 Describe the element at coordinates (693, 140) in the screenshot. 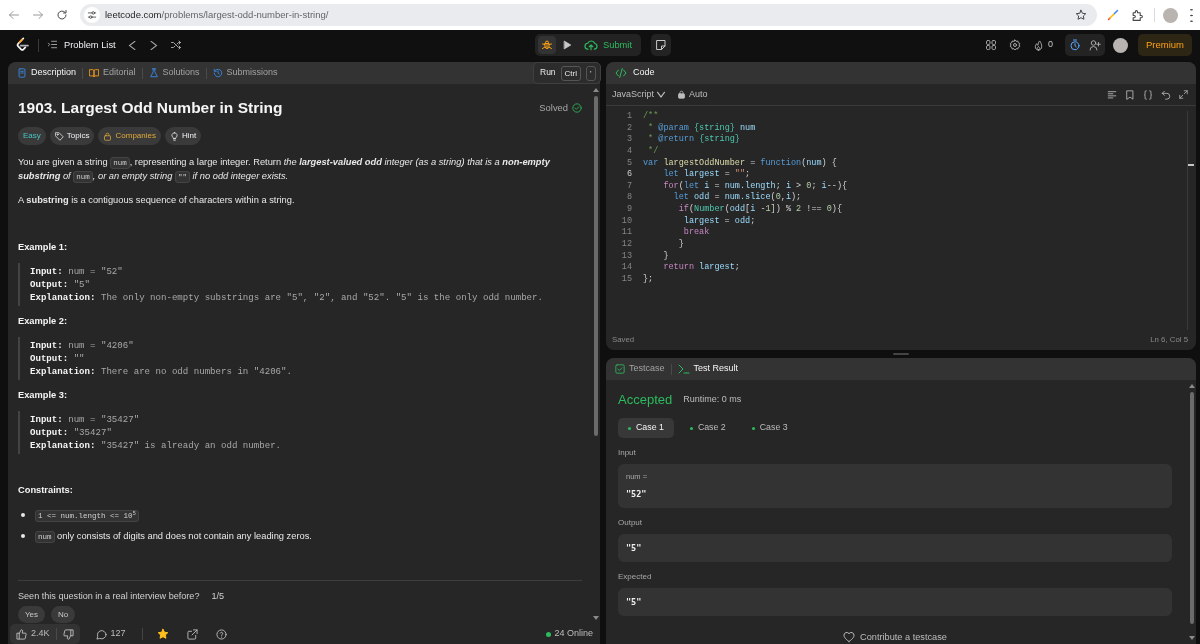

I see `code-line: * @return {string}` at that location.